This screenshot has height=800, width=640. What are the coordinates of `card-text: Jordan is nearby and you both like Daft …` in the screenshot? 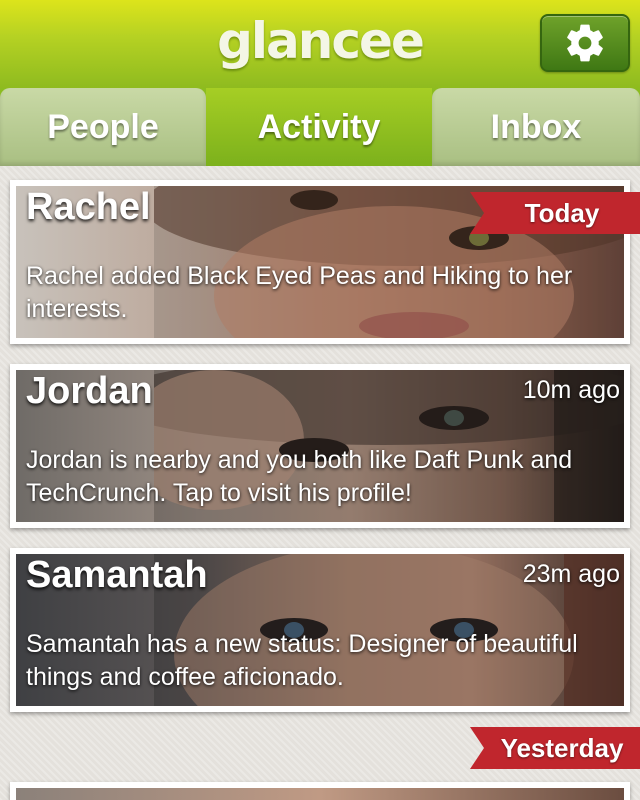 It's located at (299, 476).